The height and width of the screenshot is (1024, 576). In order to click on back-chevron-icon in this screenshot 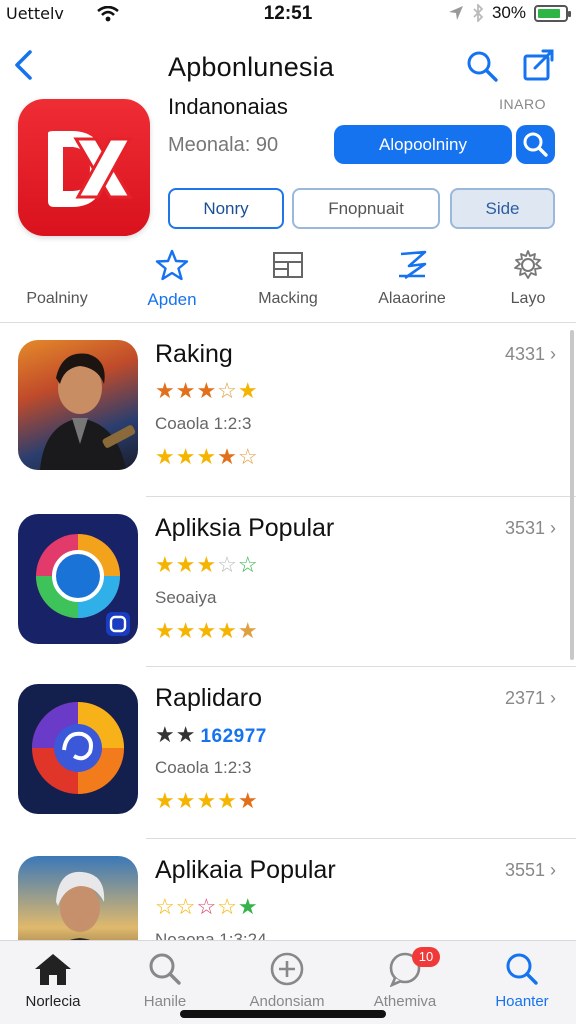, I will do `click(23, 65)`.